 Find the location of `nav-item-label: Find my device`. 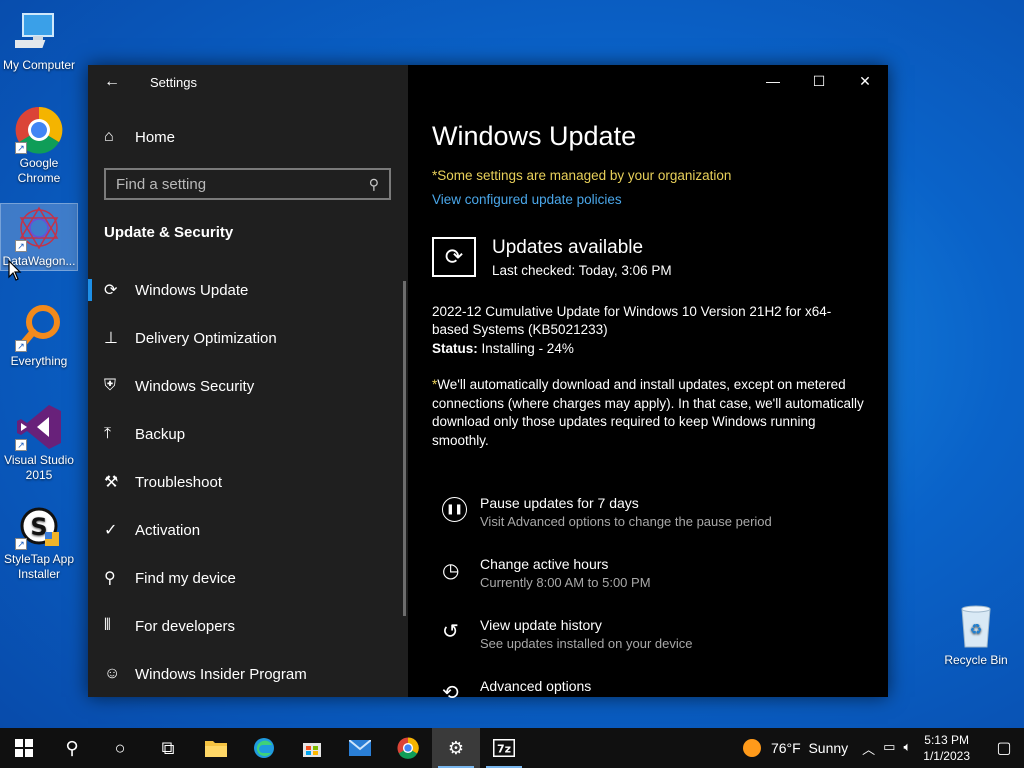

nav-item-label: Find my device is located at coordinates (185, 578).